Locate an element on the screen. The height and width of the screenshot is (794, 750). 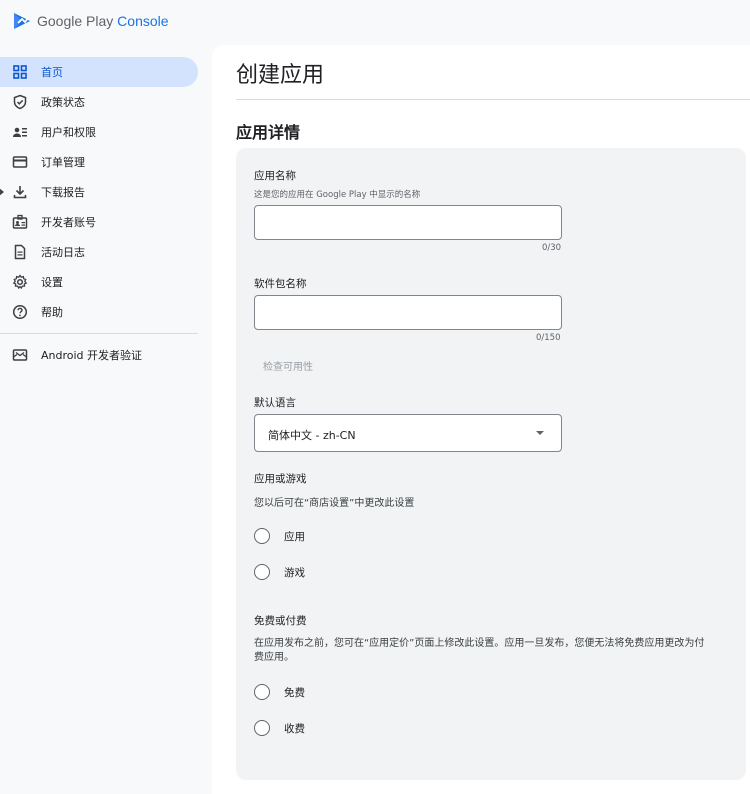
sidebar-item-help: 帮助 is located at coordinates (103, 312).